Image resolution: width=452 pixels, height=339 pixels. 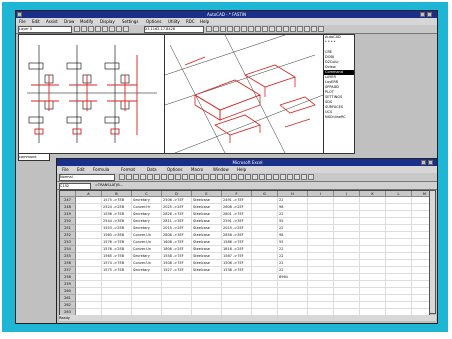 I want to click on table-cell: 2506 ->7EF, so click(x=177, y=200).